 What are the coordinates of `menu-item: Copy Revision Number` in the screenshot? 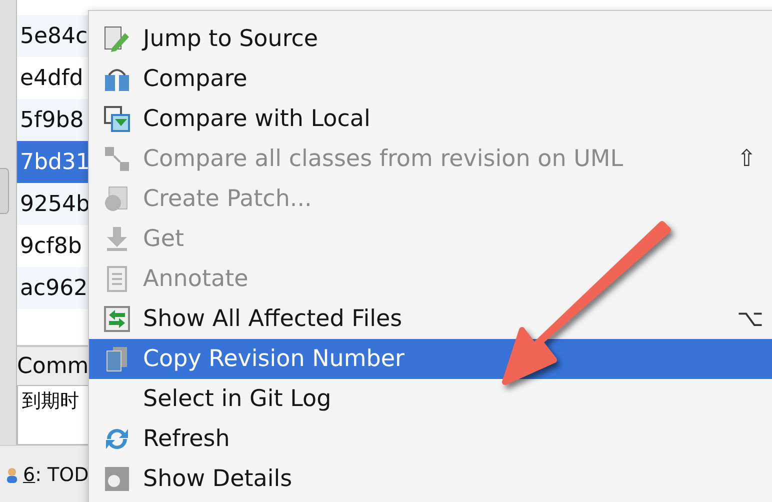 It's located at (430, 359).